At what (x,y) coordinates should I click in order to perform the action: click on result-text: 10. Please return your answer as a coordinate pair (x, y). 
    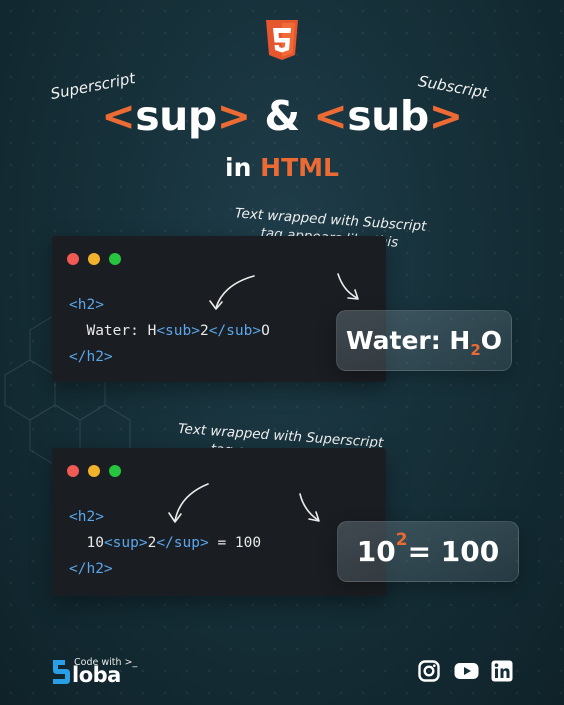
    Looking at the image, I should click on (376, 551).